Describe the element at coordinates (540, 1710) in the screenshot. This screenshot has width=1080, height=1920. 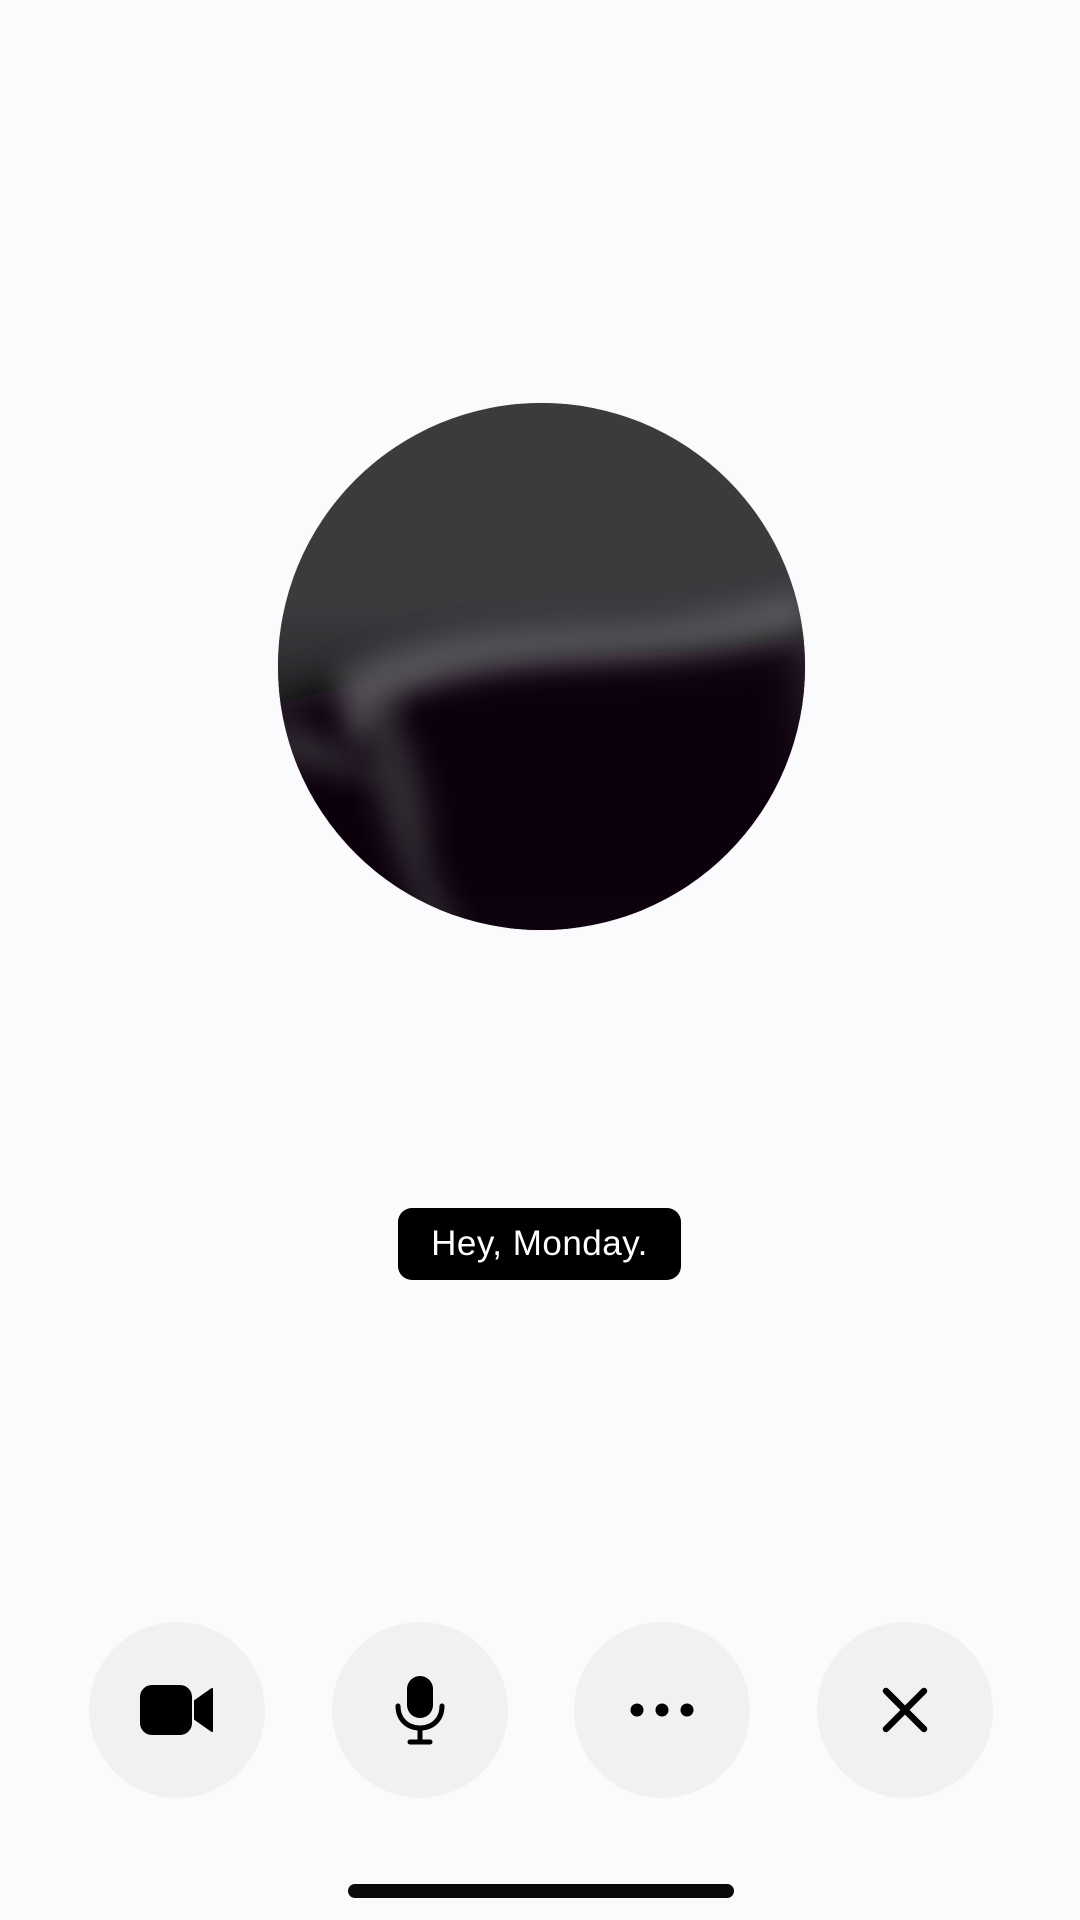
I see `call-controls` at that location.